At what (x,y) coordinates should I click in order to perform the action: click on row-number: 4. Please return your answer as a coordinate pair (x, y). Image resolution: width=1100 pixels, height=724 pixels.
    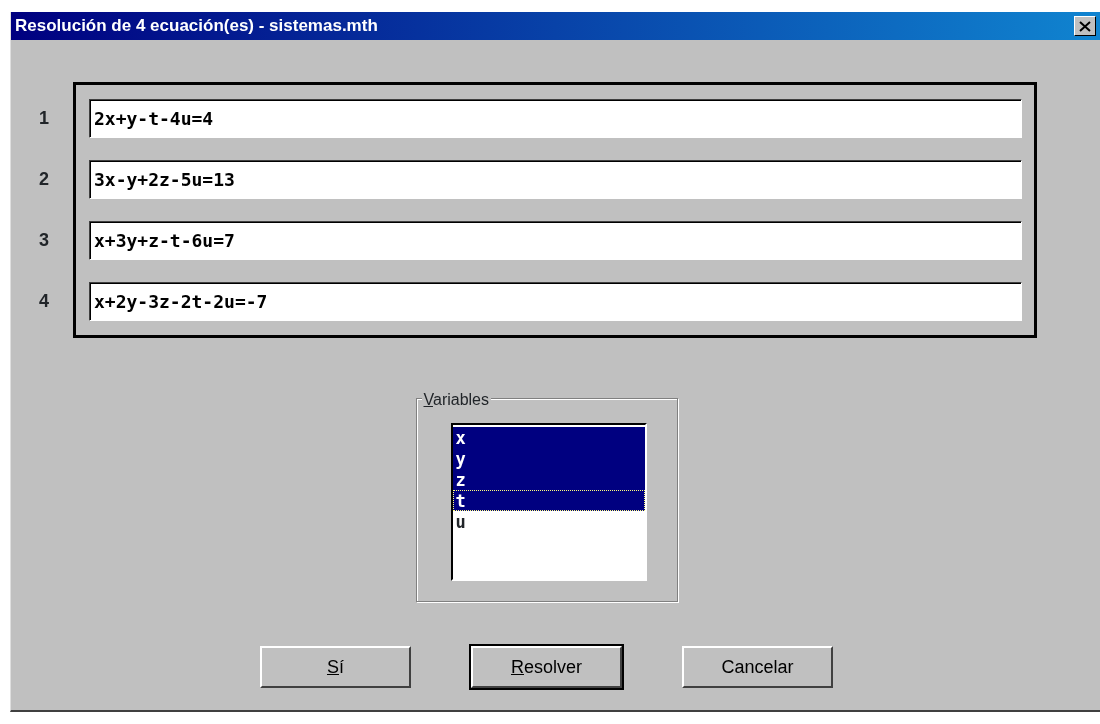
    Looking at the image, I should click on (44, 301).